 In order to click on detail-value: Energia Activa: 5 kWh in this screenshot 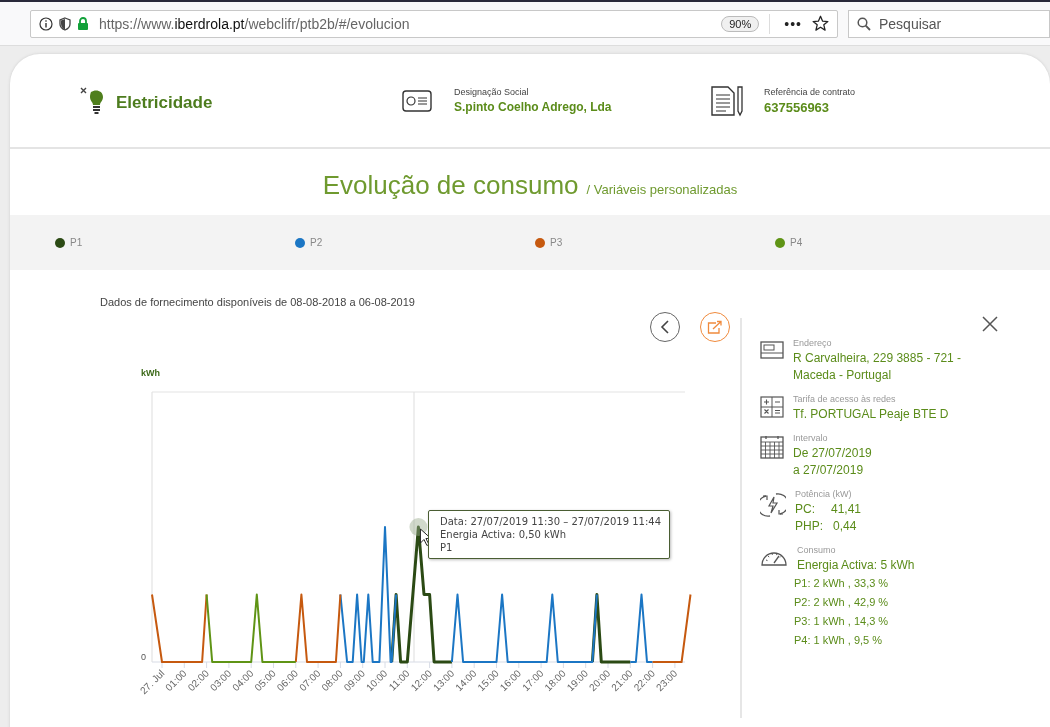, I will do `click(856, 565)`.